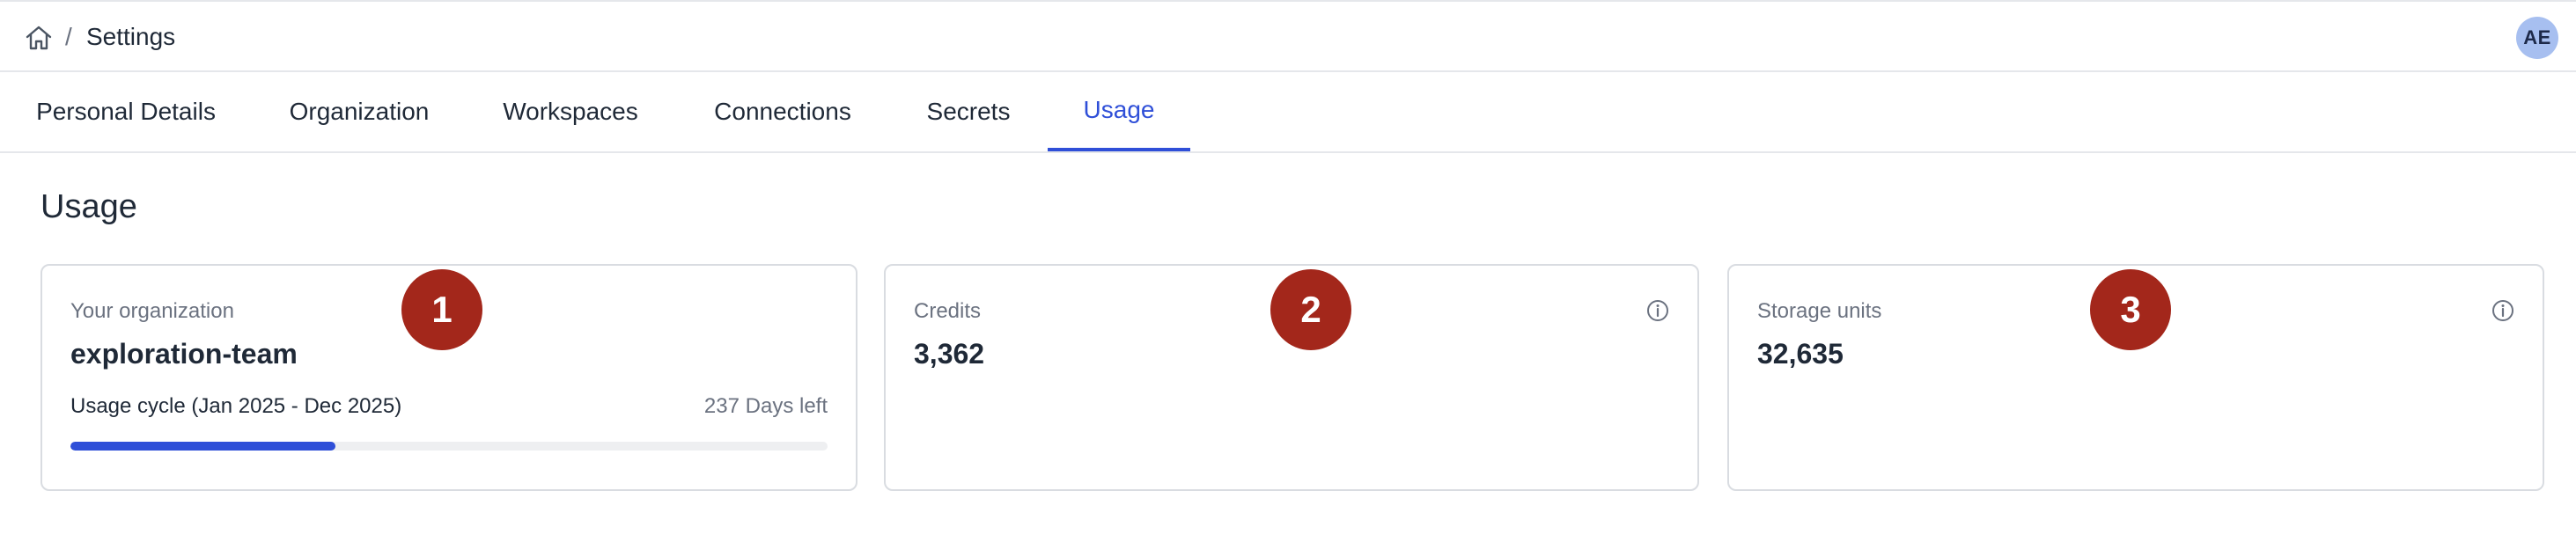 Image resolution: width=2576 pixels, height=535 pixels. What do you see at coordinates (1819, 311) in the screenshot?
I see `storage-label: Storage units` at bounding box center [1819, 311].